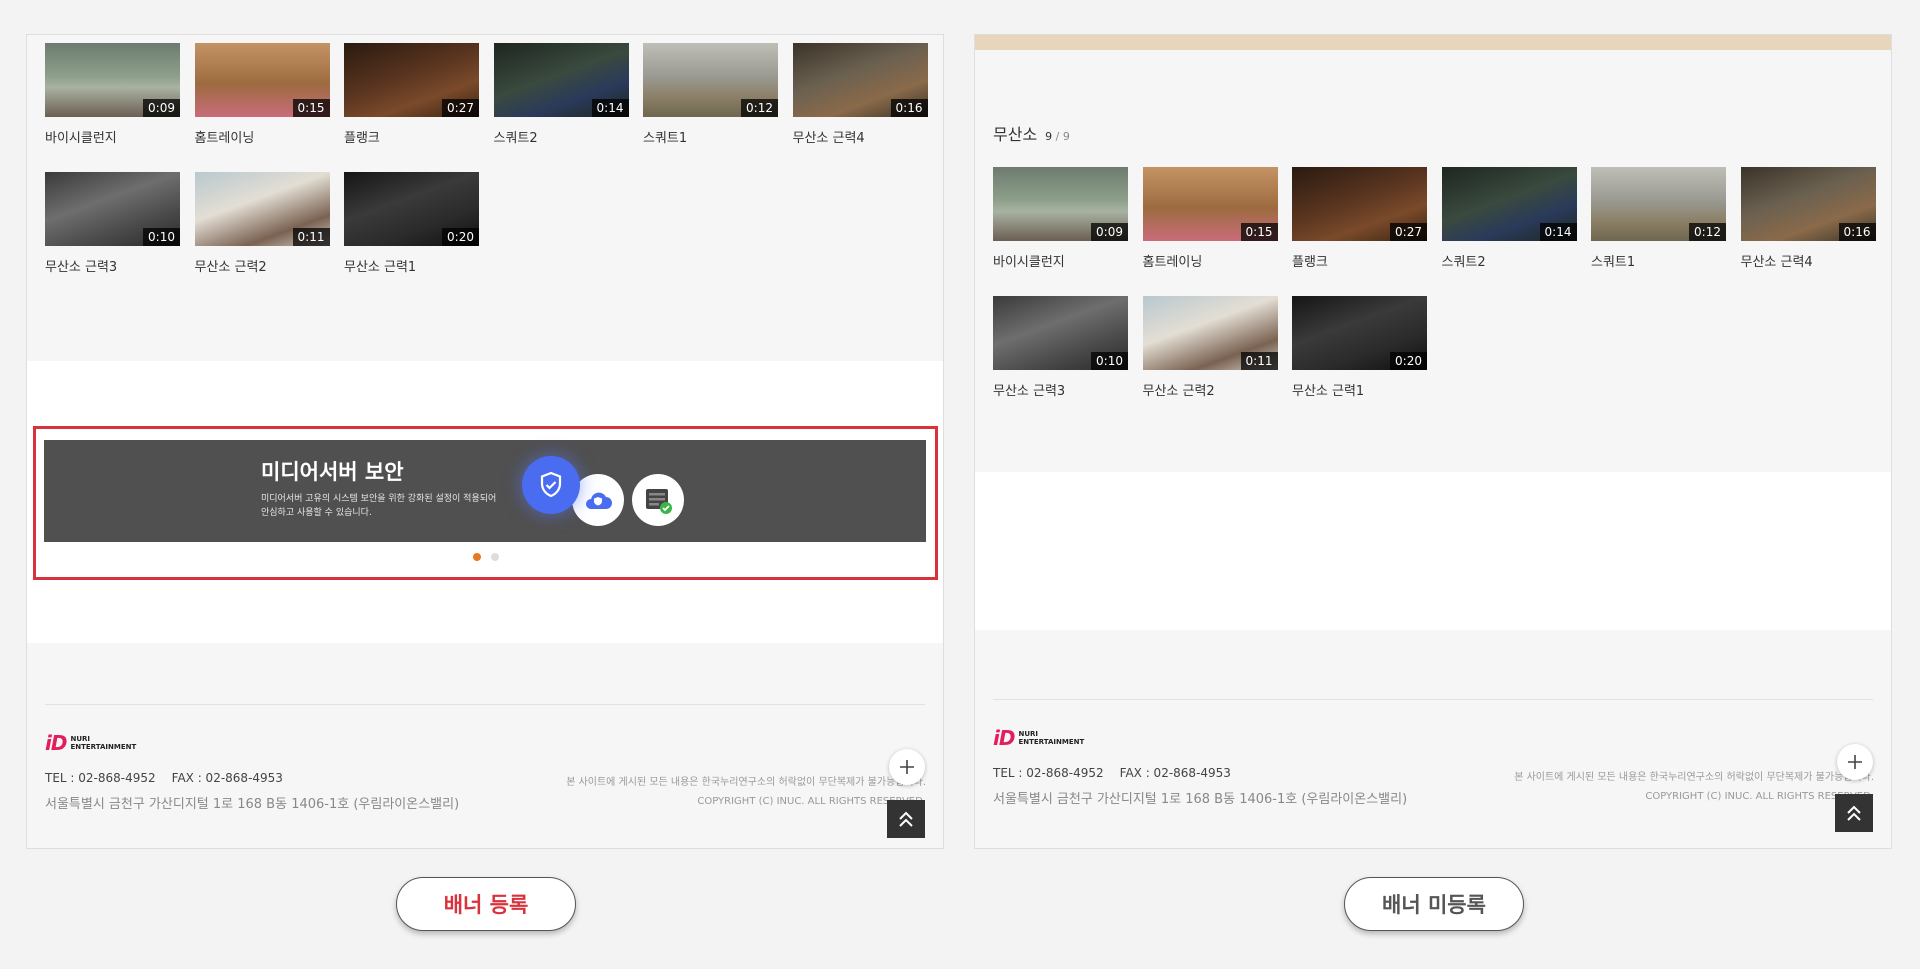  What do you see at coordinates (1434, 904) in the screenshot?
I see `banner-unregistered-label: 배너 미등록` at bounding box center [1434, 904].